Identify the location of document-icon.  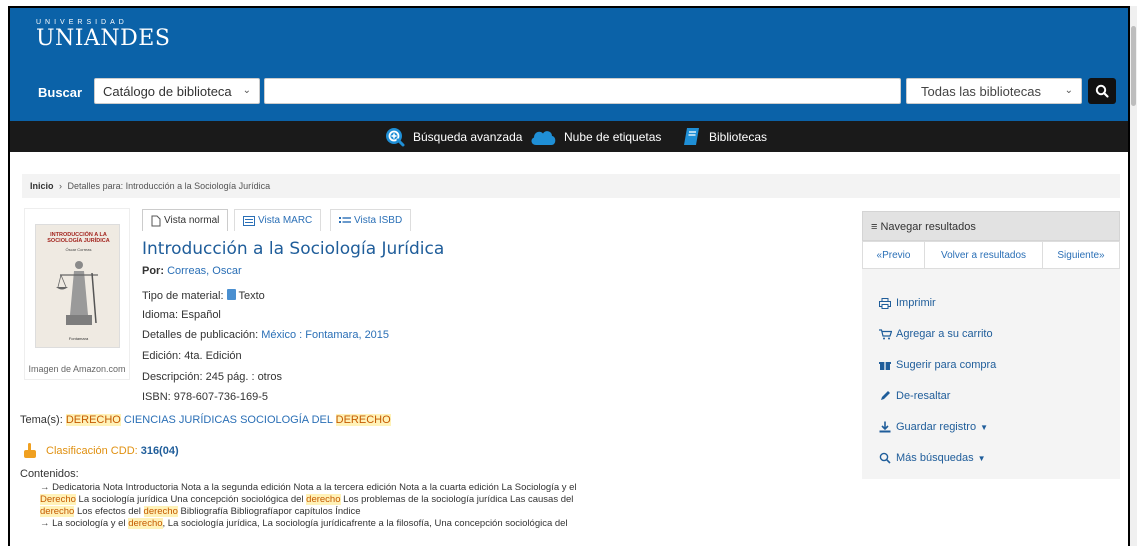
(156, 221).